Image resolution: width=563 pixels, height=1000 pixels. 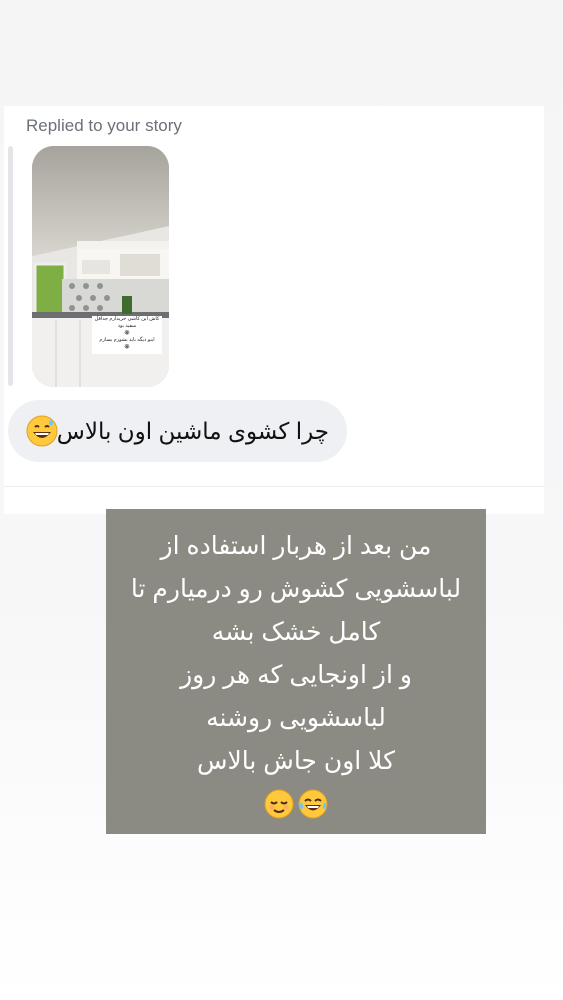 I want to click on story-text-line: من بعد از هربار استفاده از, so click(x=296, y=546).